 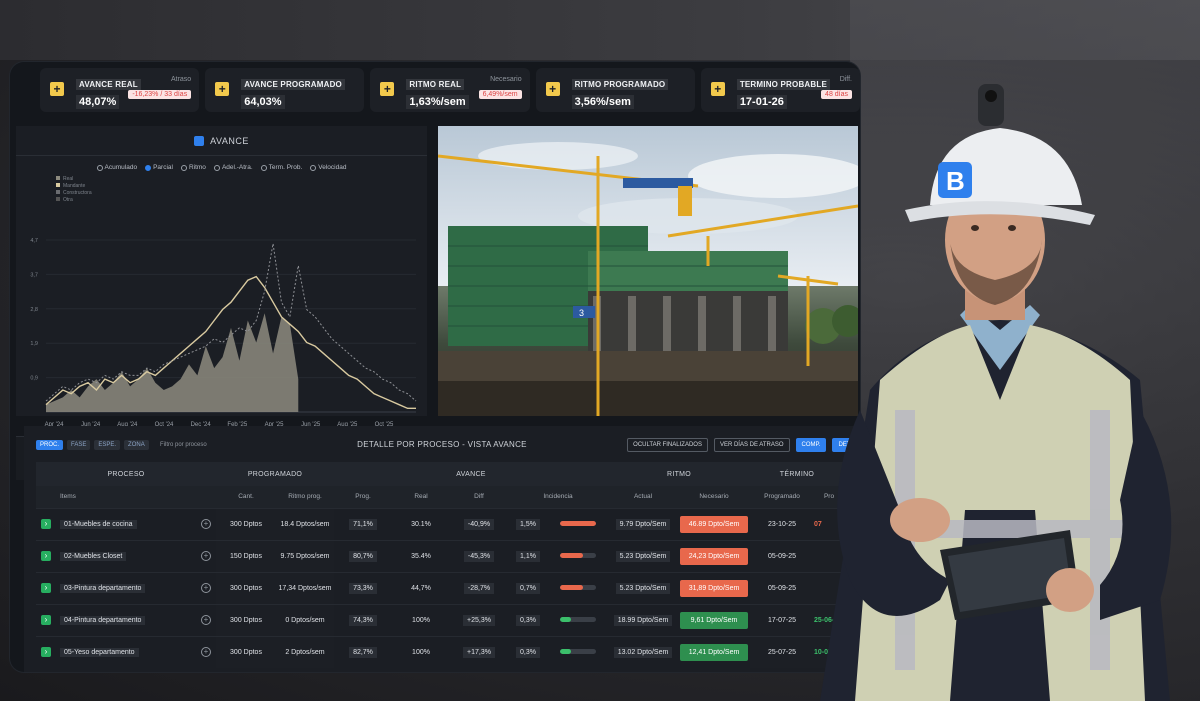 What do you see at coordinates (285, 90) in the screenshot?
I see `kpi-card: + AVANCE PROGRAMADO 64,03%` at bounding box center [285, 90].